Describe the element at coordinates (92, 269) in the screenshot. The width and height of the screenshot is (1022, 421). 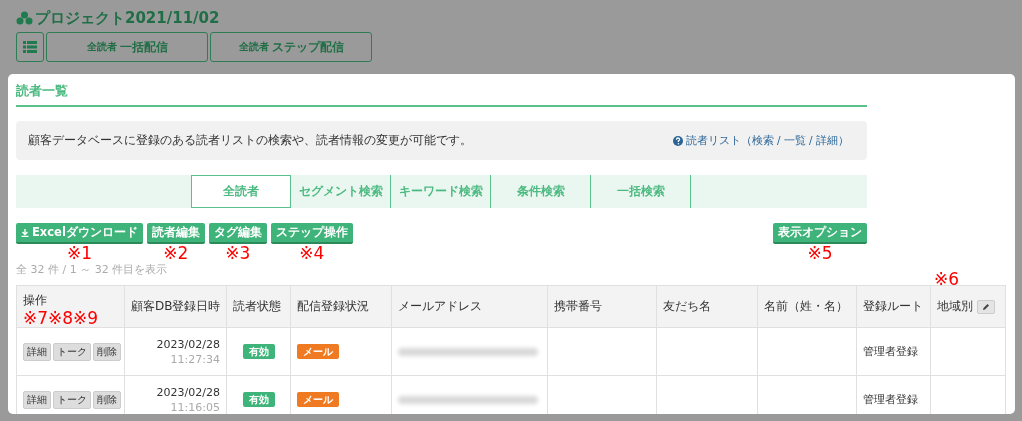
I see `result-count: 全 32 件 / 1 ～ 32 件目を表示` at that location.